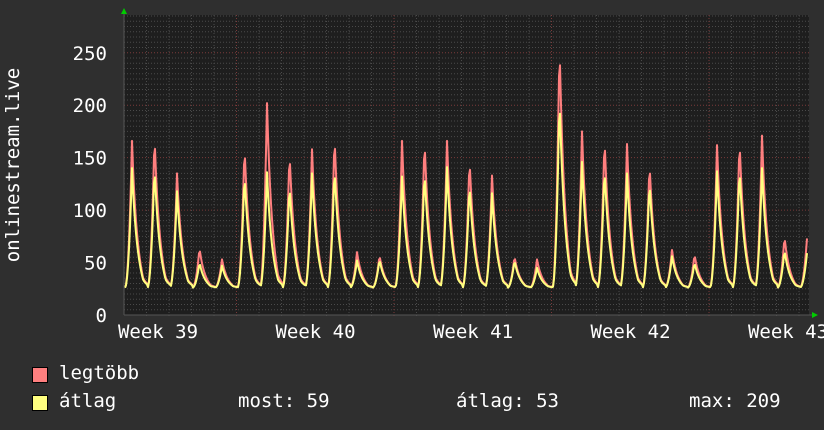  What do you see at coordinates (95, 264) in the screenshot?
I see `y-tick-label: 50` at bounding box center [95, 264].